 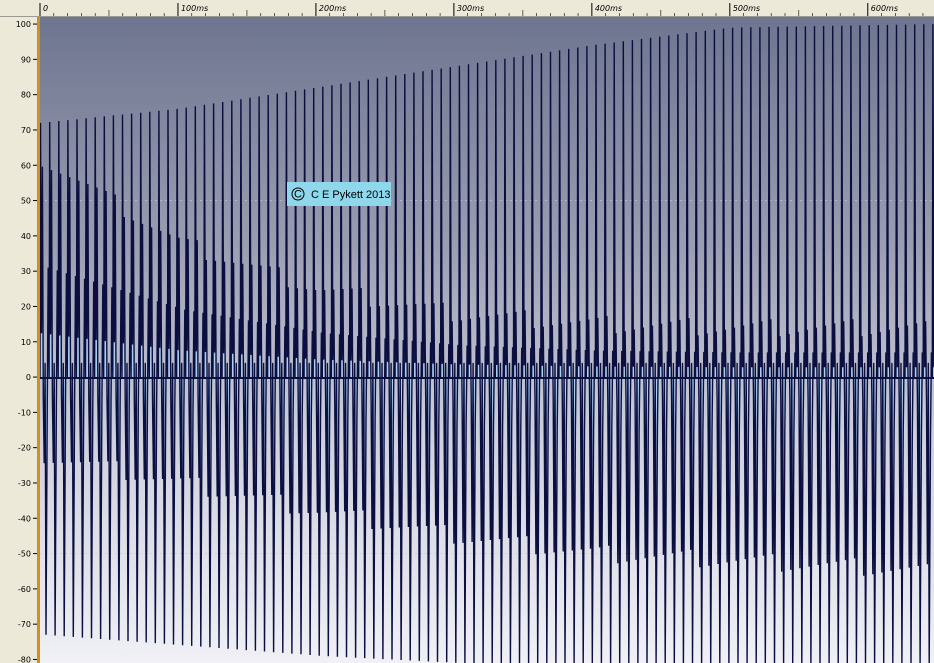 What do you see at coordinates (26, 201) in the screenshot?
I see `amplitude-tick-label: 50` at bounding box center [26, 201].